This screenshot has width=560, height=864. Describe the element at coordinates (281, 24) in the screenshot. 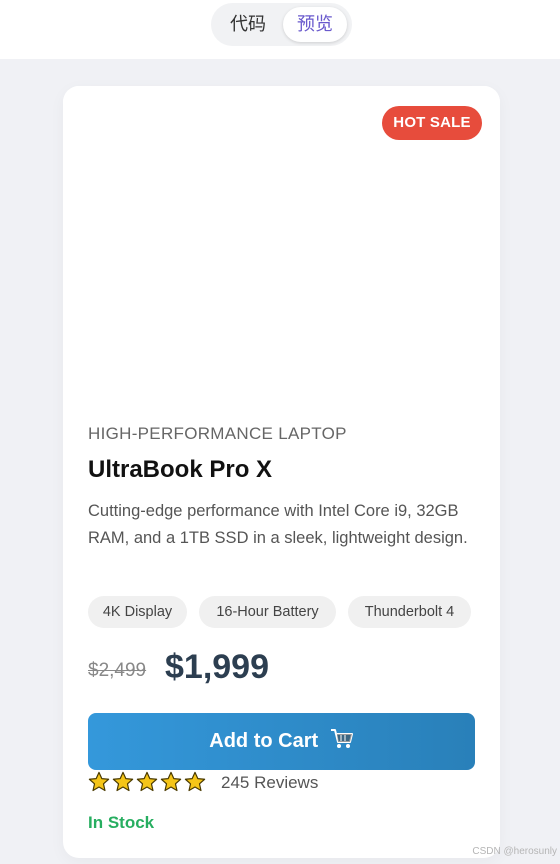

I see `view-toggle: 代码 预览` at that location.